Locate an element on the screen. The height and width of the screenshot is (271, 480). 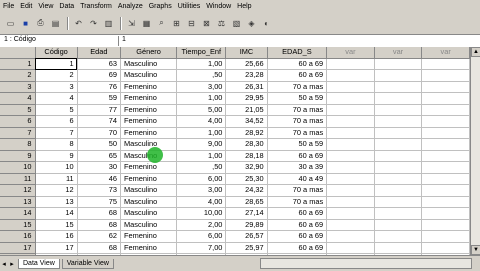
column-header: Código is located at coordinates (56, 53).